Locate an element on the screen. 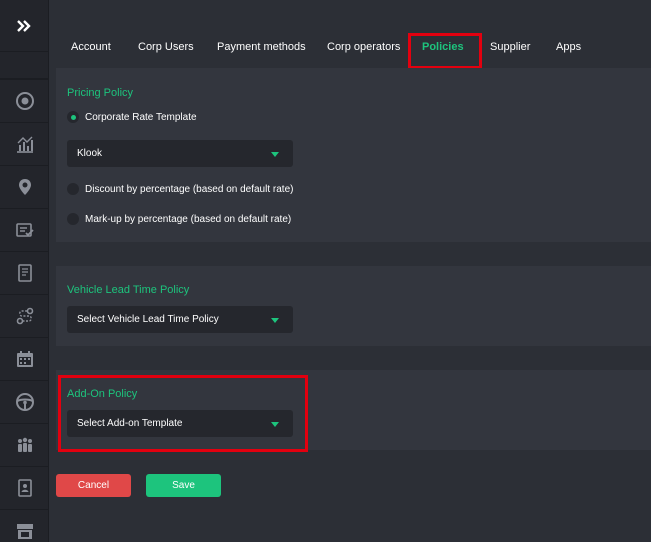 The height and width of the screenshot is (542, 651). sidebar is located at coordinates (24, 271).